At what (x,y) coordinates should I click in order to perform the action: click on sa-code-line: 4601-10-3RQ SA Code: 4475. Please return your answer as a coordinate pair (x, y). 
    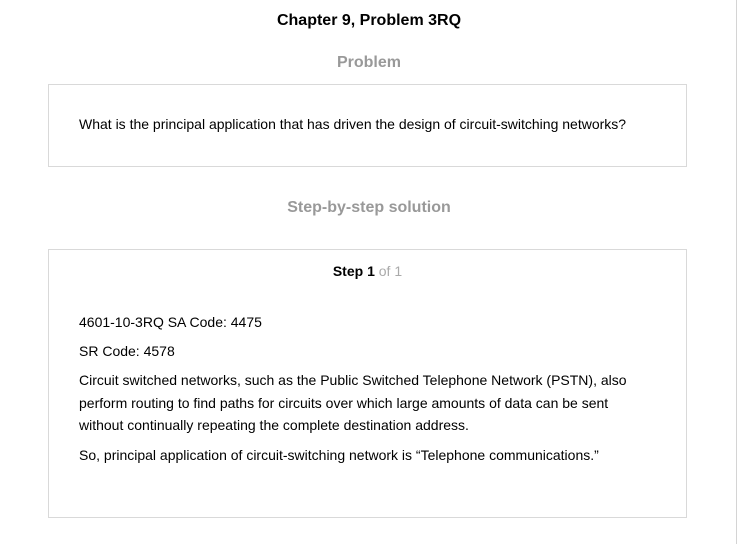
    Looking at the image, I should click on (170, 322).